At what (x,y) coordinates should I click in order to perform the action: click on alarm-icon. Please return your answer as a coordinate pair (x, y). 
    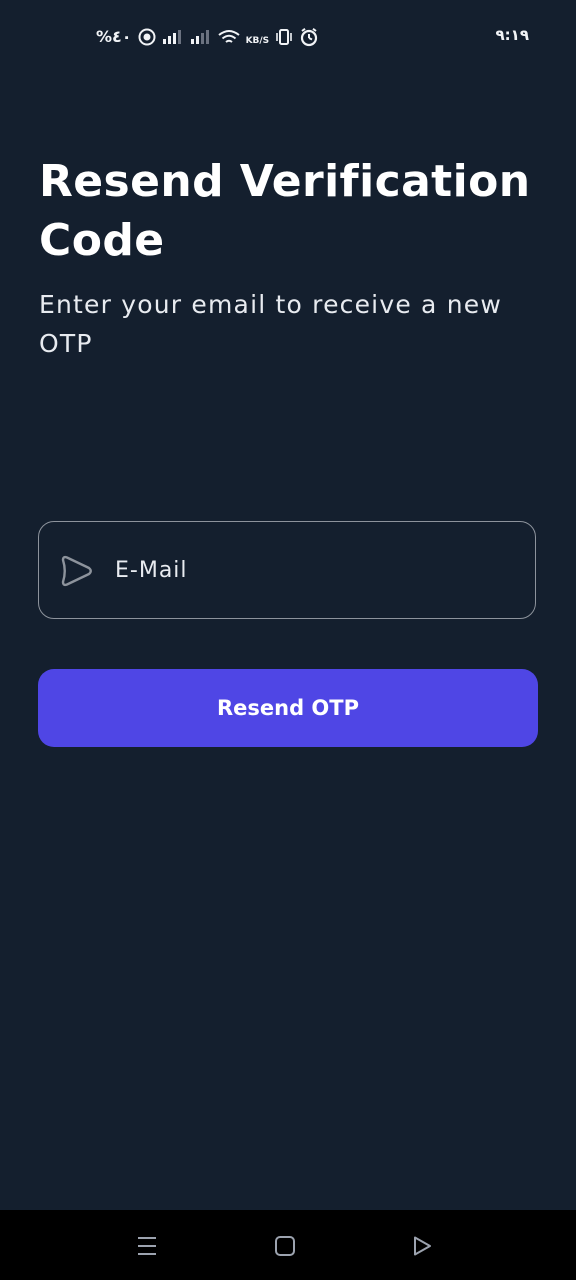
    Looking at the image, I should click on (309, 37).